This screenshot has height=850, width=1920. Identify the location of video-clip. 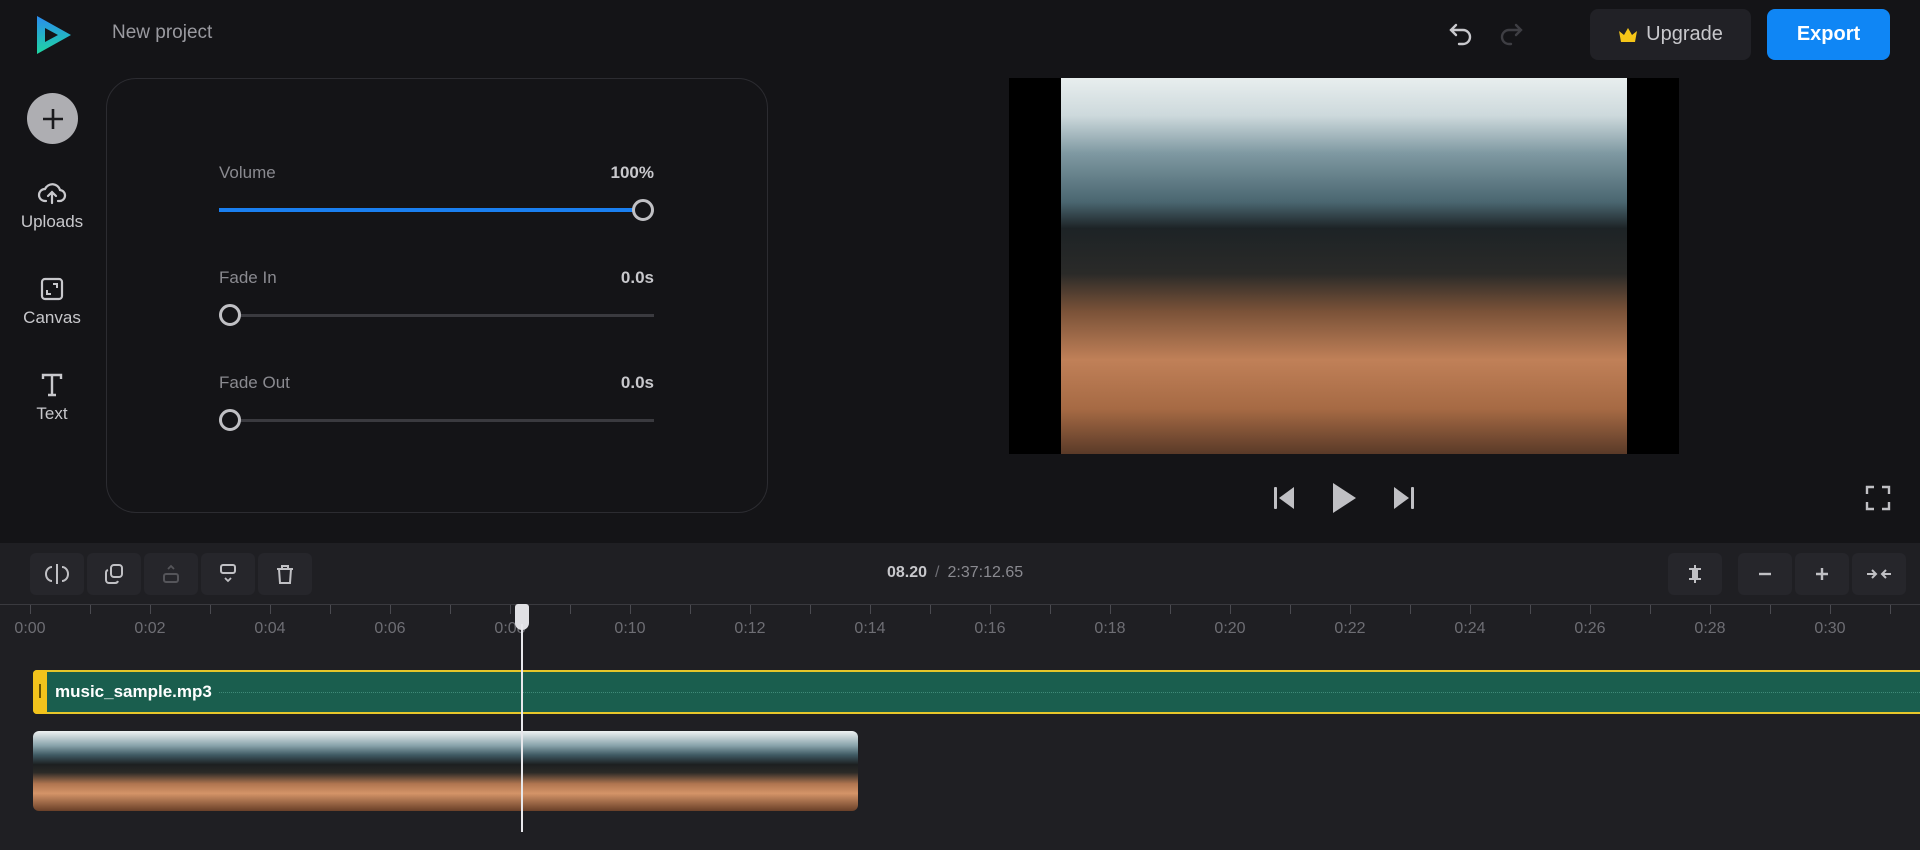
(445, 771).